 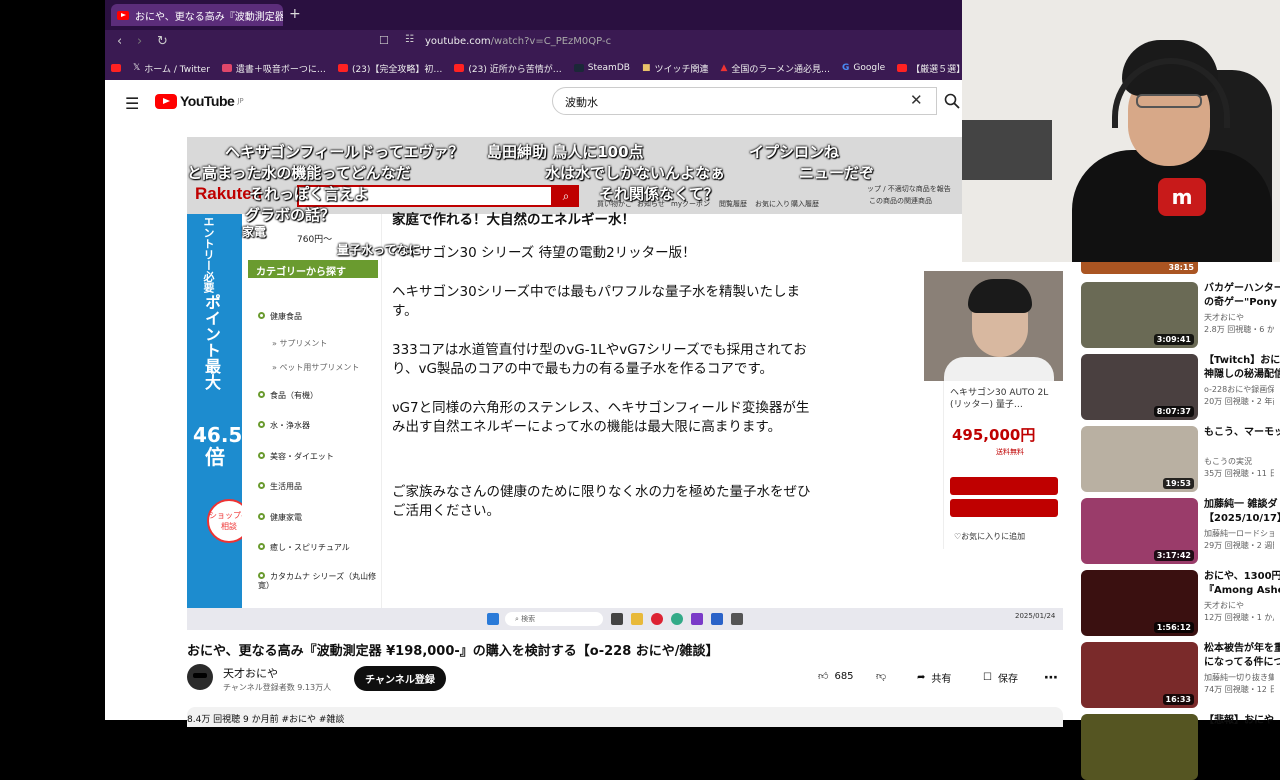 I want to click on video-thumbnail: 3:17:42, so click(x=1139, y=531).